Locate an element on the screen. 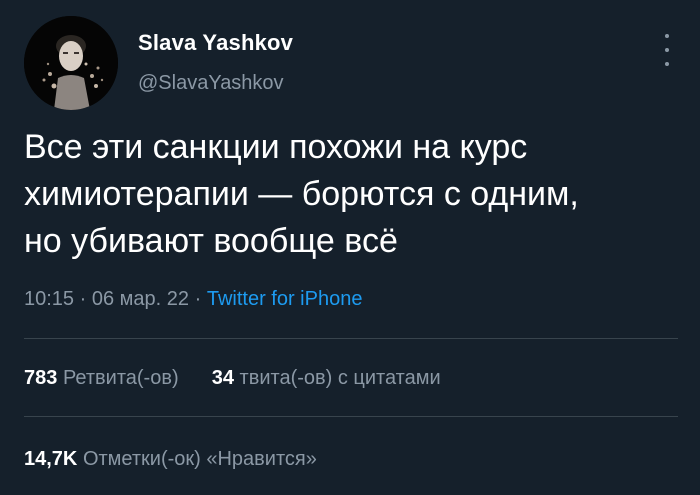 The image size is (700, 495). likes-stats-row: 14,7K Отметки(-ок) «Нравится» is located at coordinates (170, 459).